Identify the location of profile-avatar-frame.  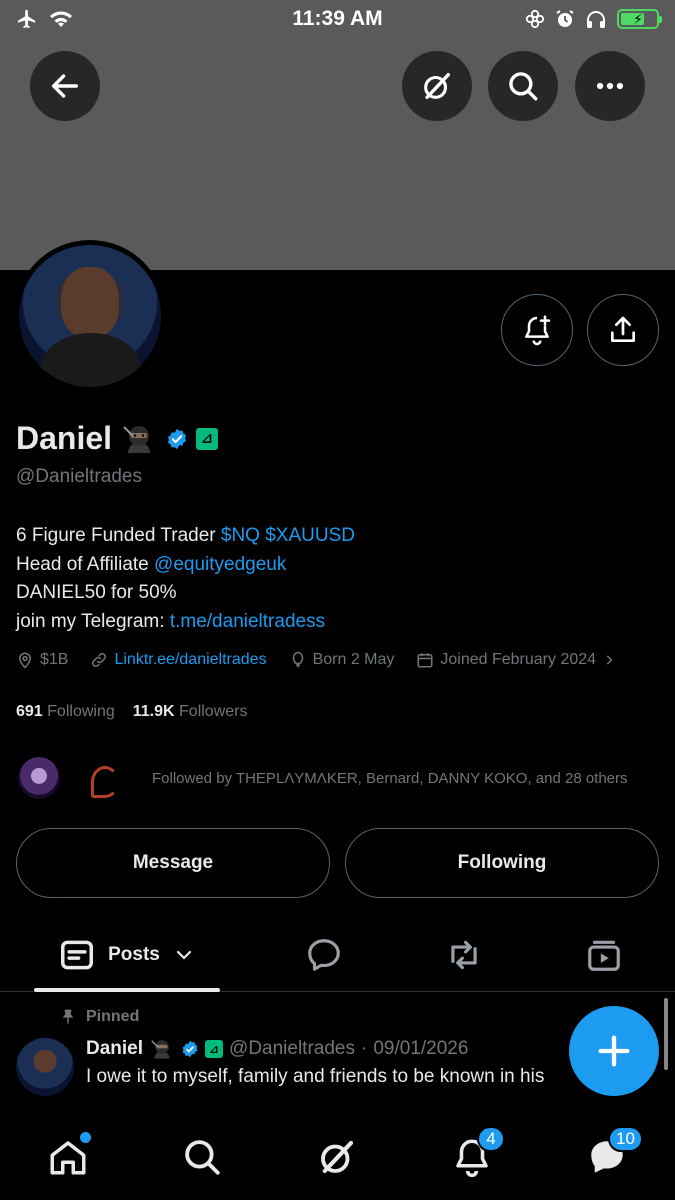
(90, 316).